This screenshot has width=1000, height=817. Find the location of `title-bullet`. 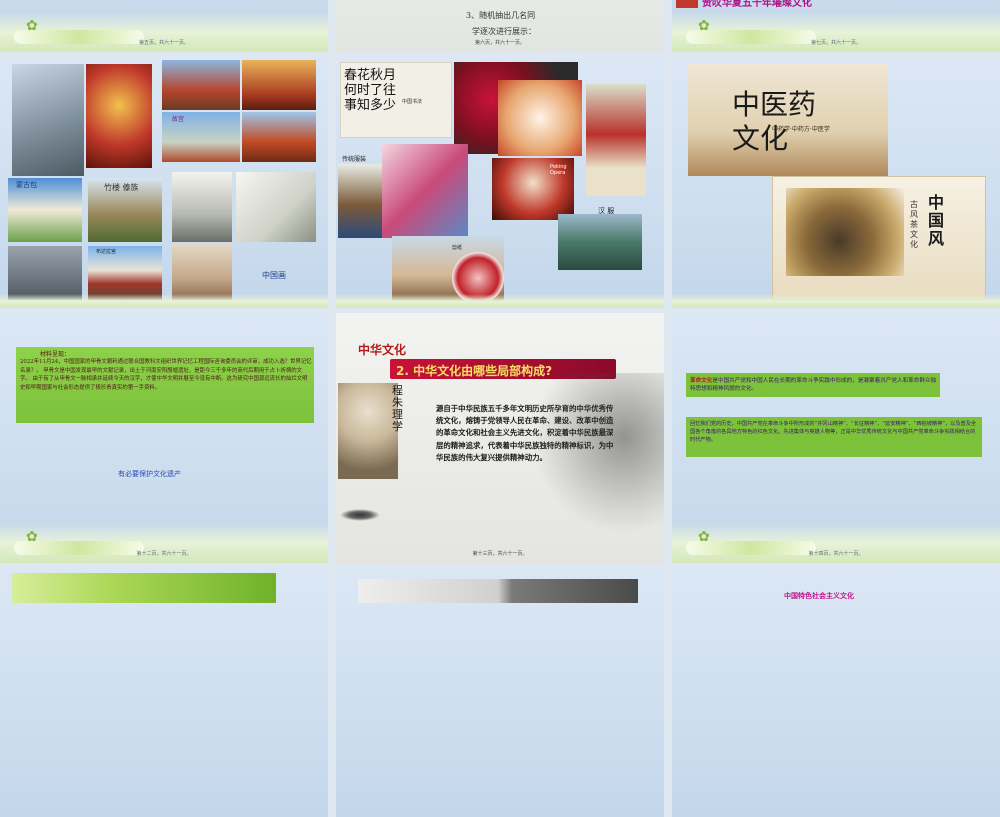

title-bullet is located at coordinates (687, 4).